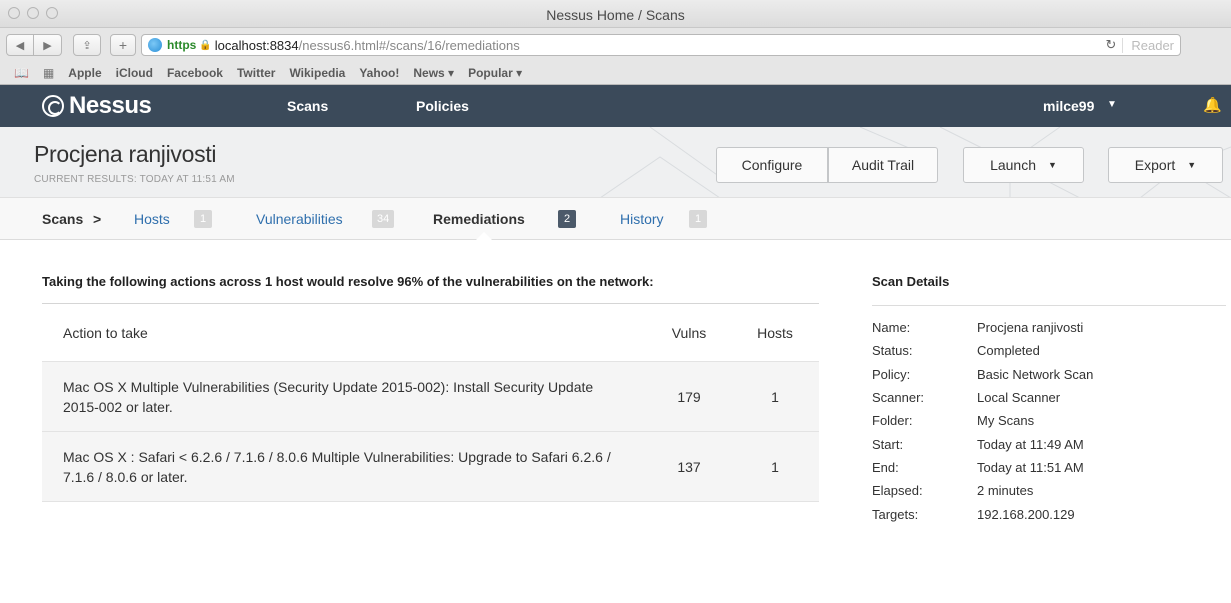 The width and height of the screenshot is (1231, 603). I want to click on detail-row: Policy: Basic Network Scan, so click(1049, 374).